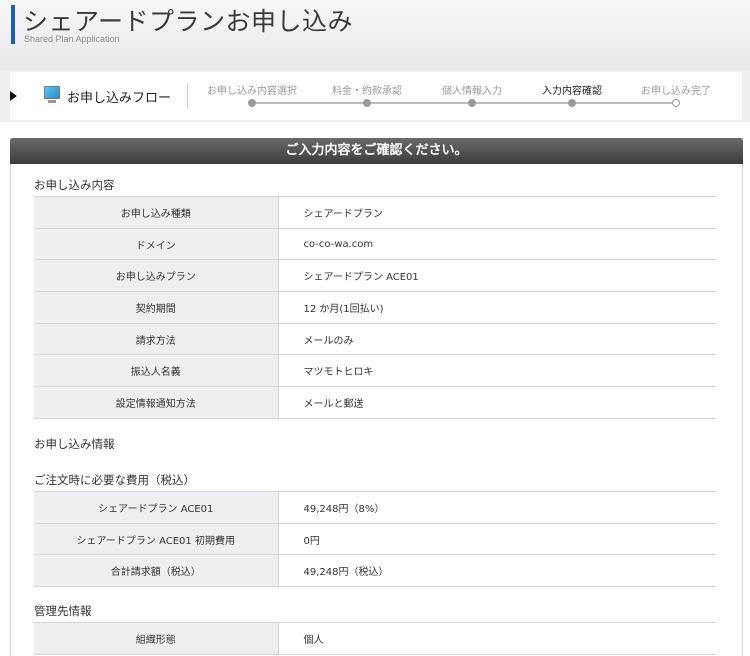  I want to click on panel-header: ご入力内容をご確認ください。, so click(376, 151).